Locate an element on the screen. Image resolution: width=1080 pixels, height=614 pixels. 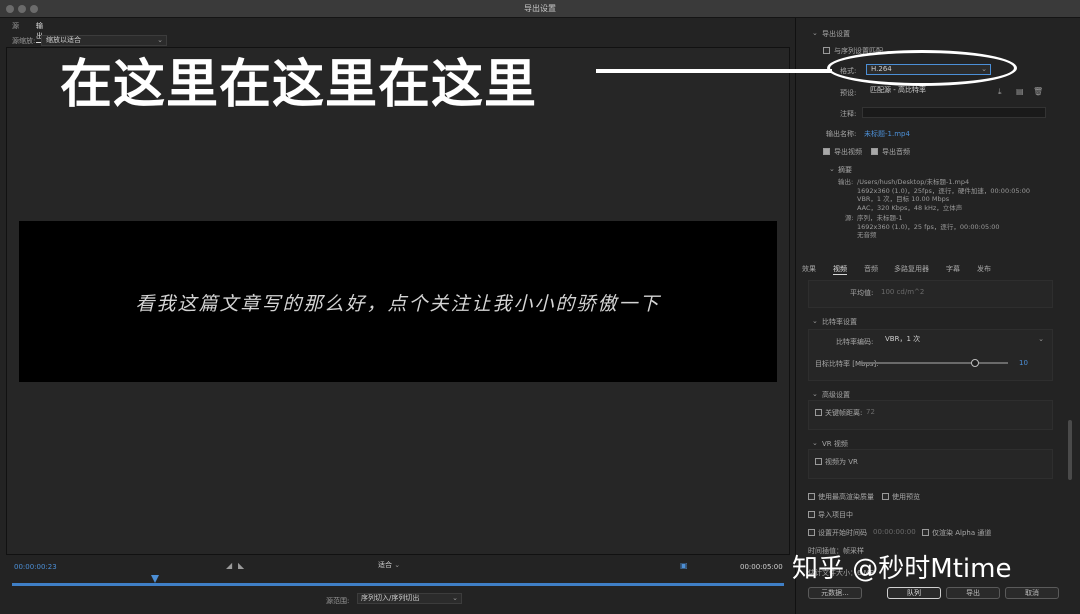
fit-value: 适合 is located at coordinates (385, 565).